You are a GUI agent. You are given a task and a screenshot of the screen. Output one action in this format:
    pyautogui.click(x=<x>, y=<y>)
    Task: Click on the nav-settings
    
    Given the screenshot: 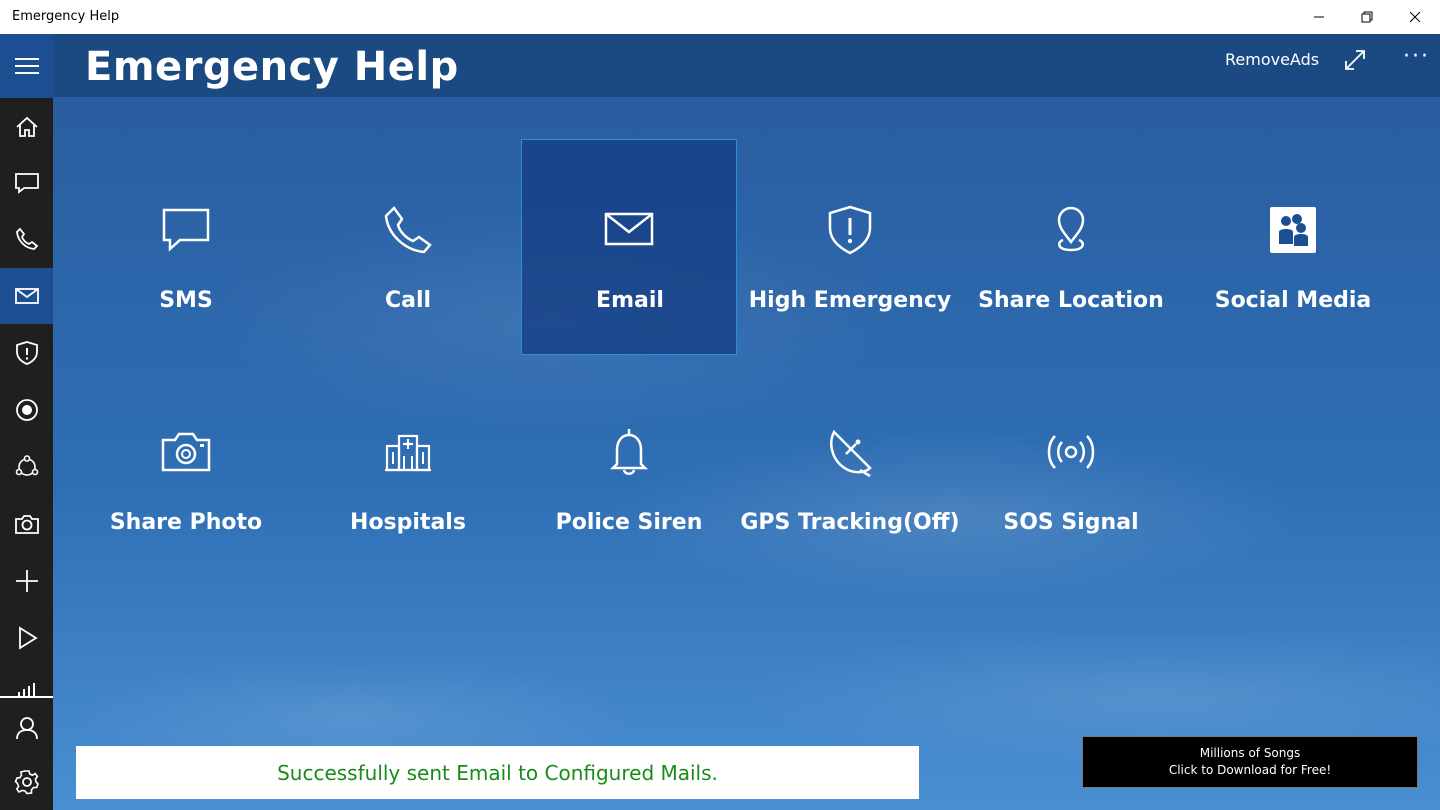 What is the action you would take?
    pyautogui.click(x=26, y=782)
    